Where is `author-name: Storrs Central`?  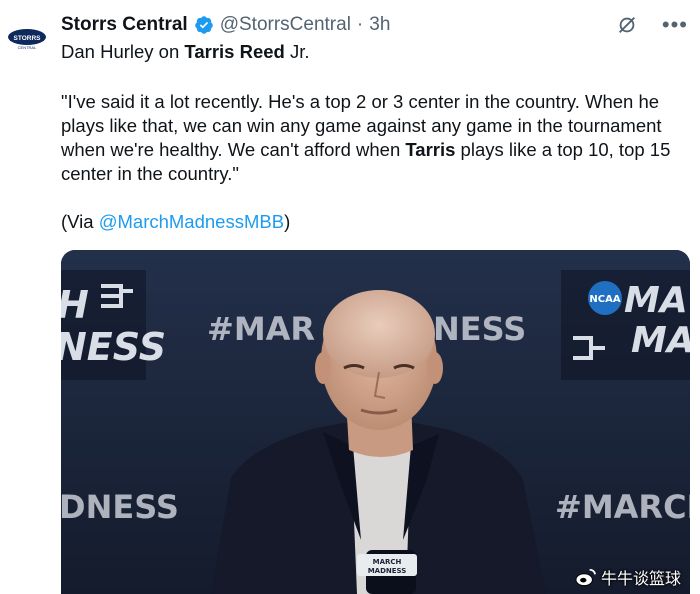 author-name: Storrs Central is located at coordinates (124, 25).